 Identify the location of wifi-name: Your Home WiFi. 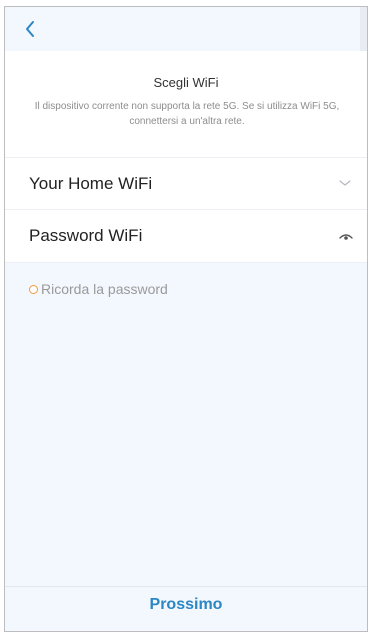
(91, 183).